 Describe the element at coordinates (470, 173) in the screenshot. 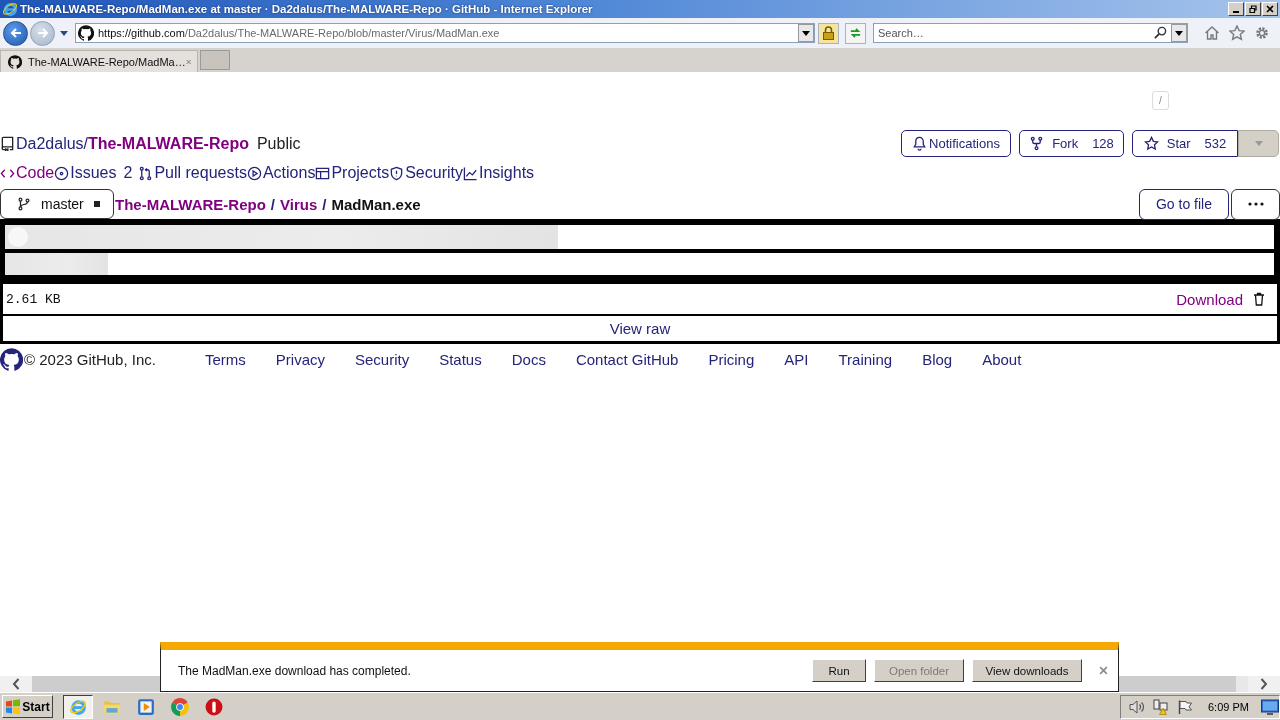

I see `graph-icon` at that location.